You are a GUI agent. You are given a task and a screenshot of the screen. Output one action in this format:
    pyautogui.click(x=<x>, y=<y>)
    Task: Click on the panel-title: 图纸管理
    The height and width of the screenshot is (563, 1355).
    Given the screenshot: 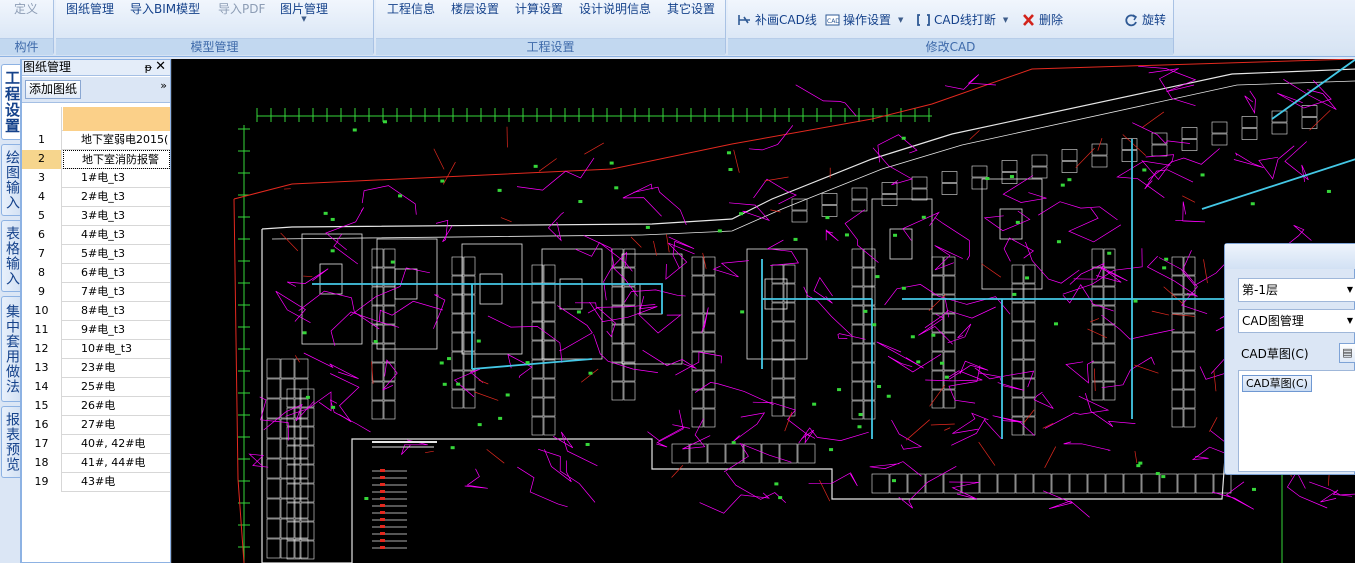 What is the action you would take?
    pyautogui.click(x=47, y=67)
    